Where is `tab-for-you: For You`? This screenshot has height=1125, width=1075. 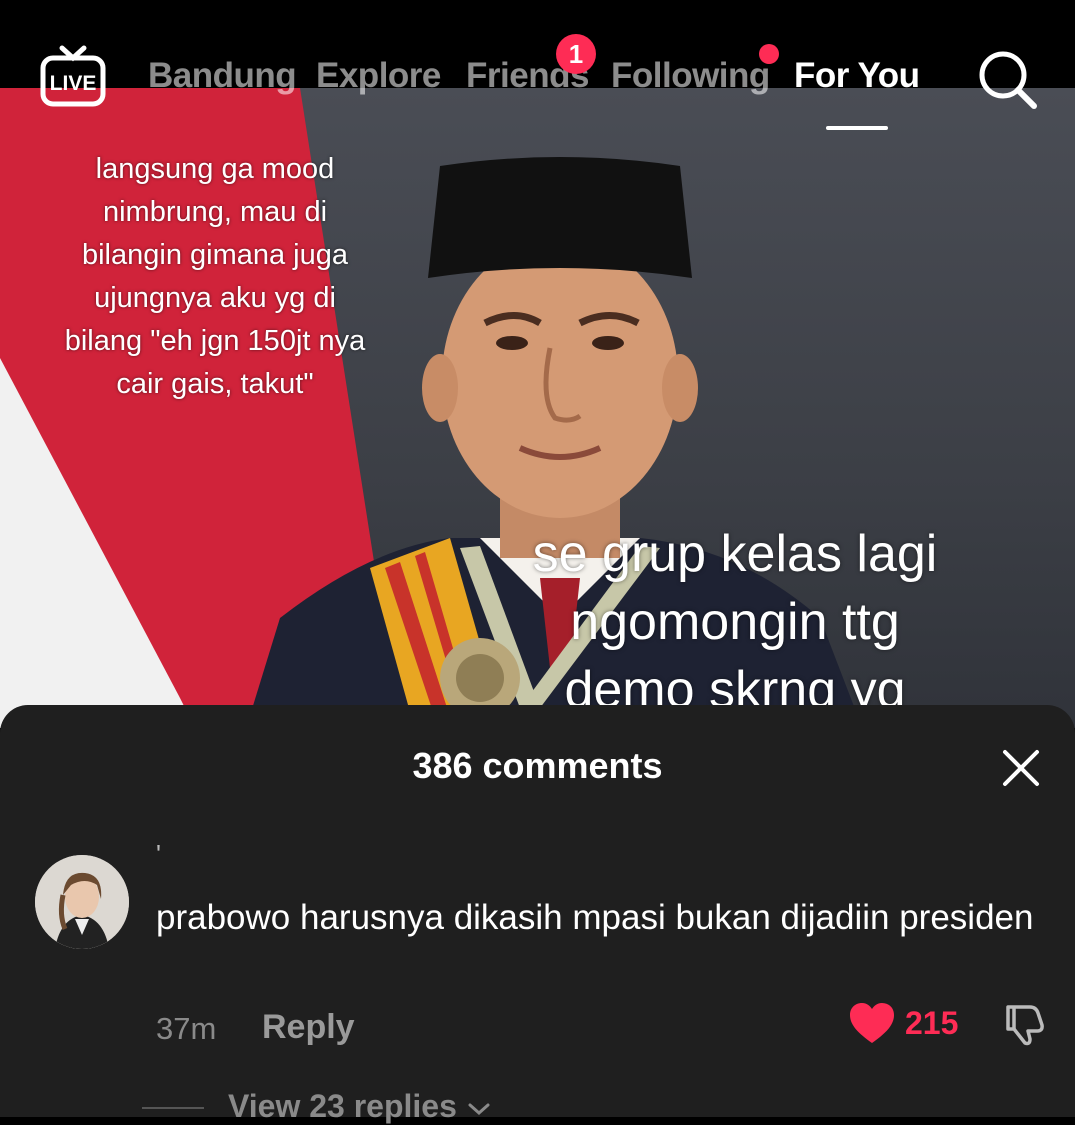 tab-for-you: For You is located at coordinates (857, 76).